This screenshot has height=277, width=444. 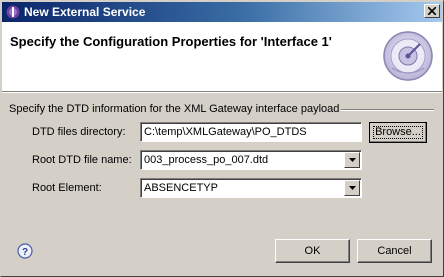 I want to click on app-icon, so click(x=13, y=12).